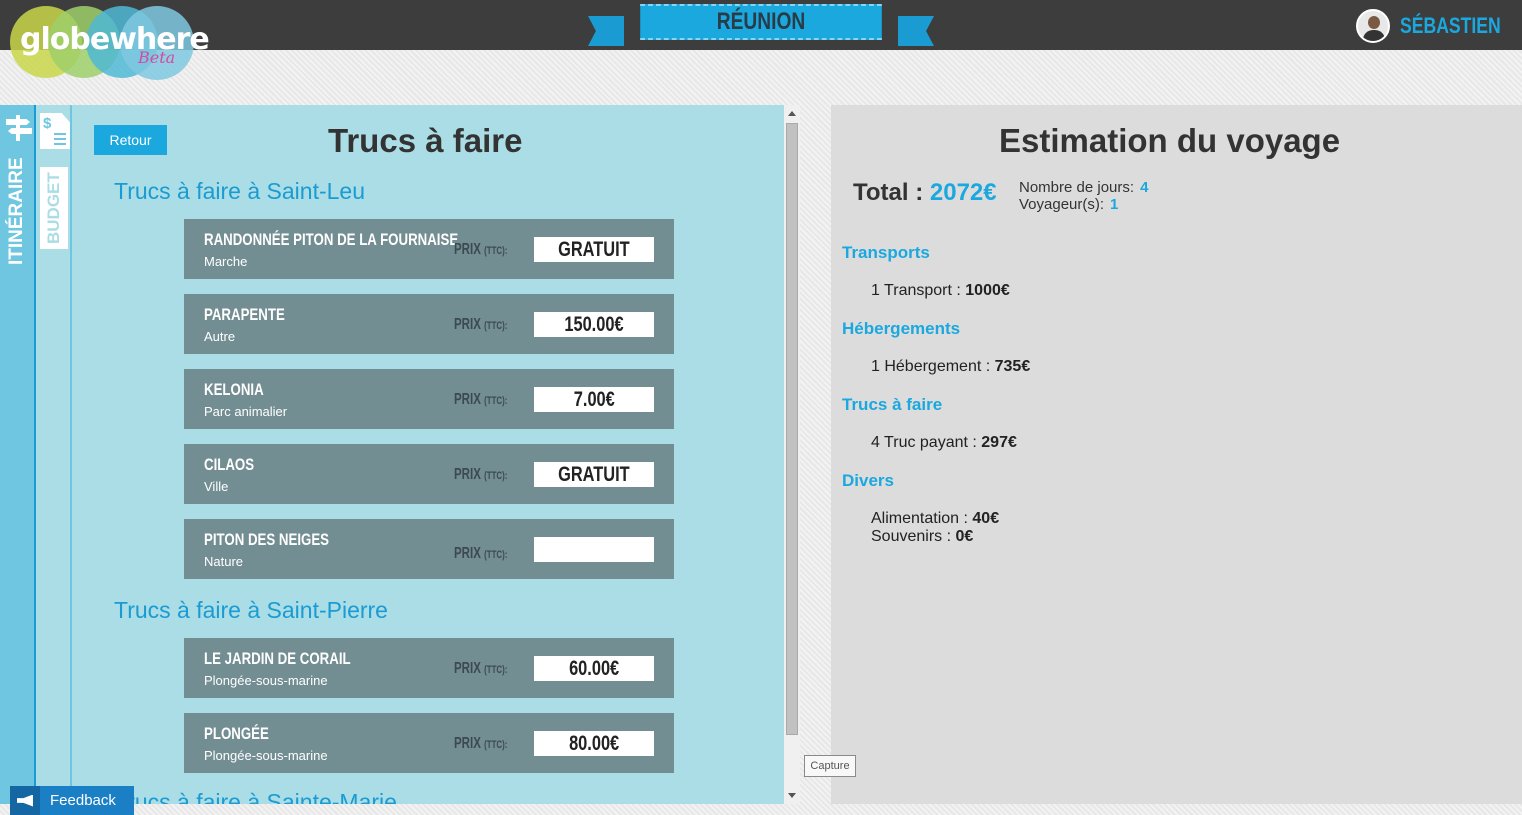 Image resolution: width=1522 pixels, height=815 pixels. What do you see at coordinates (1012, 366) in the screenshot?
I see `estimate-line-value: 735€` at bounding box center [1012, 366].